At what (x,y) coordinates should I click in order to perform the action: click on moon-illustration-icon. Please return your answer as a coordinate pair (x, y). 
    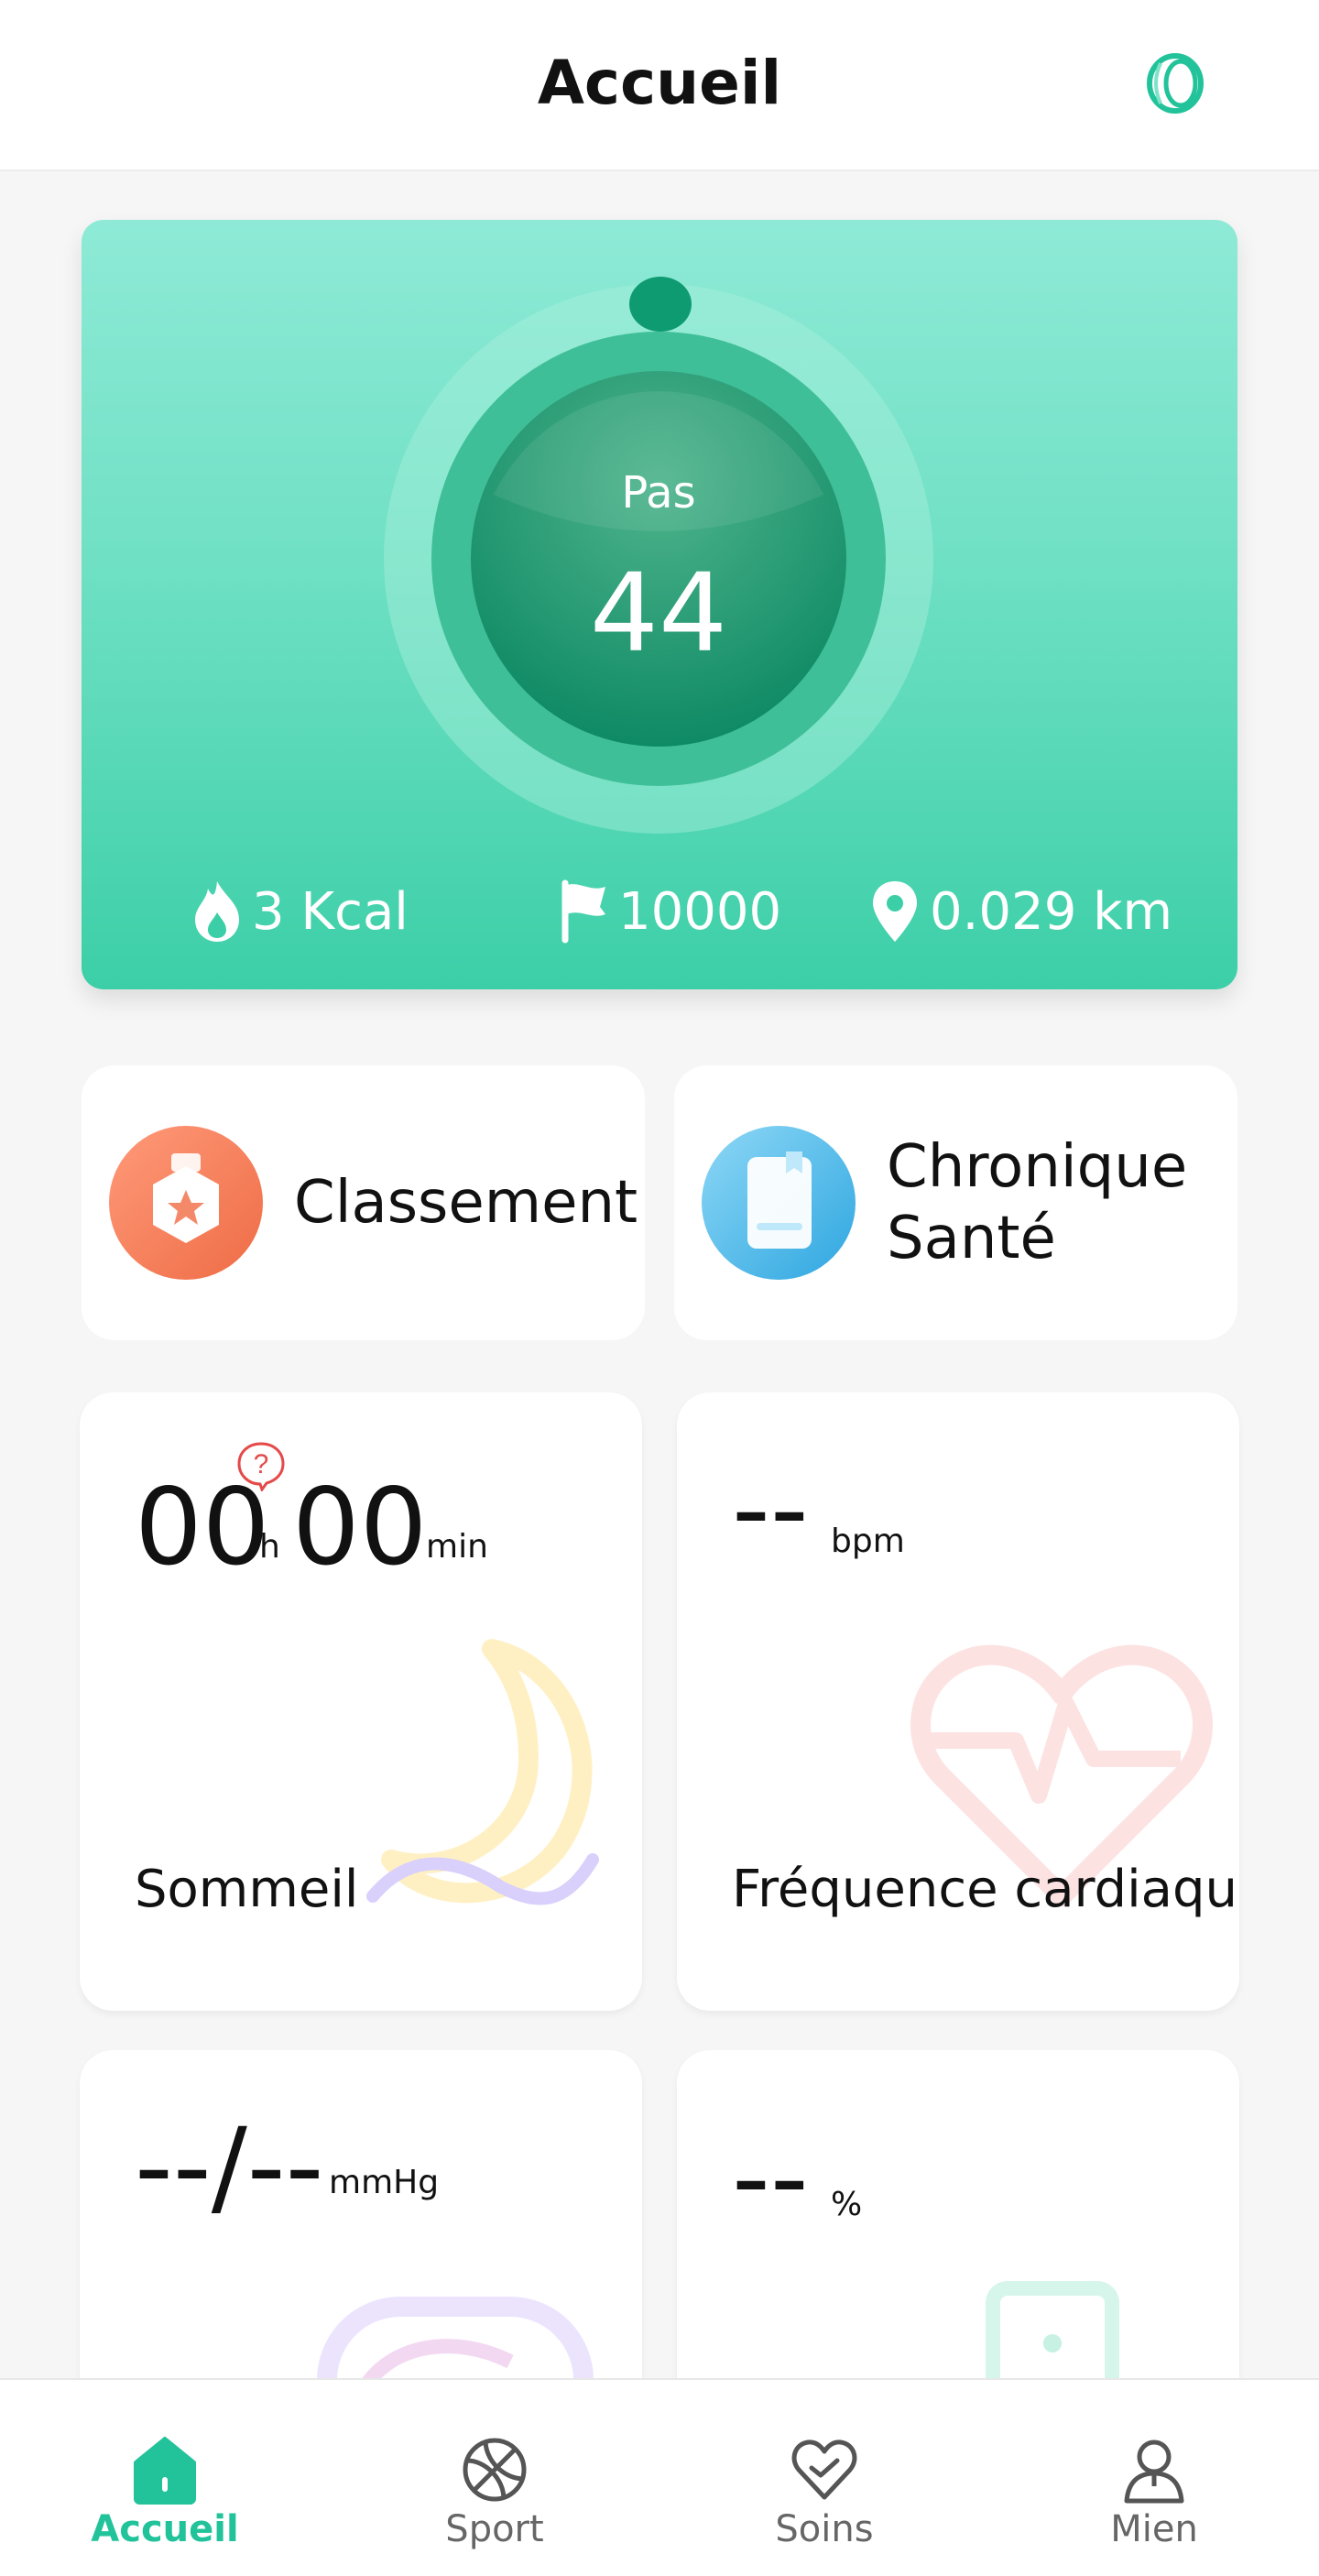
    Looking at the image, I should click on (483, 1772).